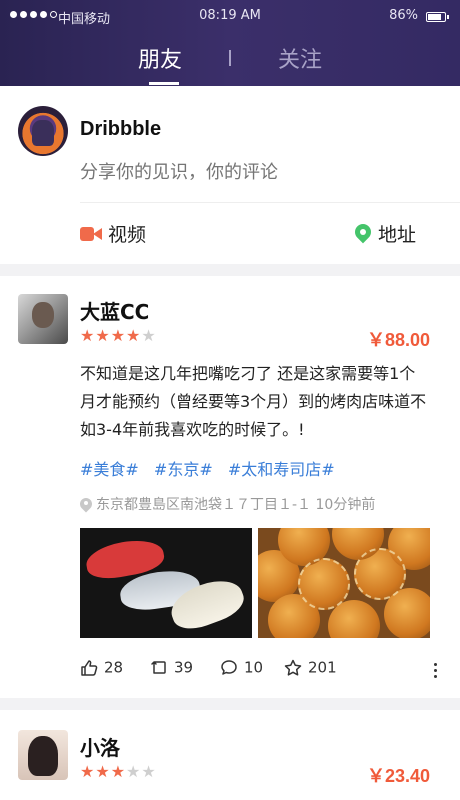 The width and height of the screenshot is (460, 800). I want to click on active-tab-indicator, so click(164, 83).